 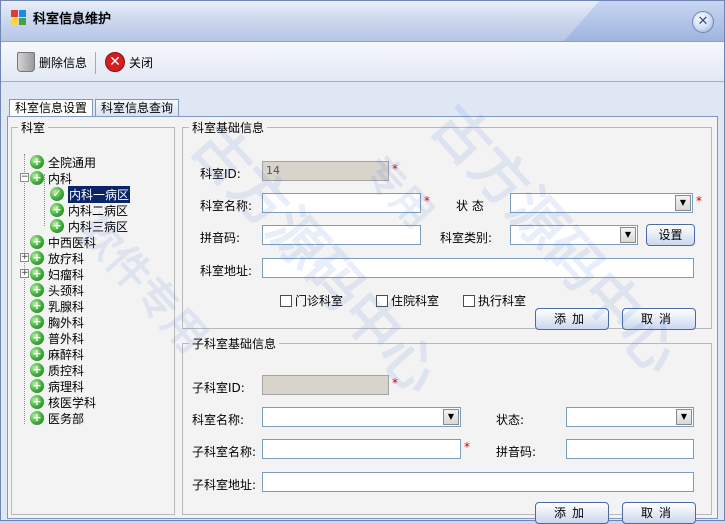 I want to click on settings-button: 设置, so click(x=670, y=235).